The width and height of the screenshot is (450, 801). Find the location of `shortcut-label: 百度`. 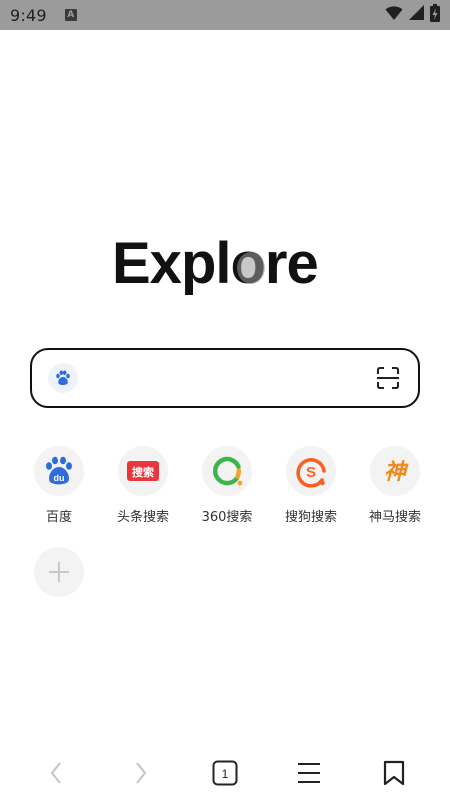

shortcut-label: 百度 is located at coordinates (58, 517).